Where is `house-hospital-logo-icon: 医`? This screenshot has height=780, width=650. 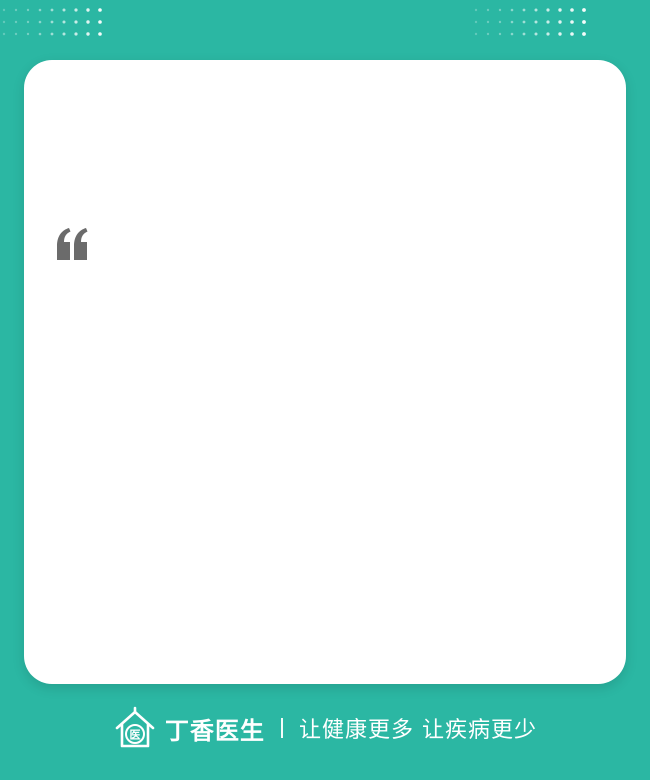 house-hospital-logo-icon: 医 is located at coordinates (135, 727).